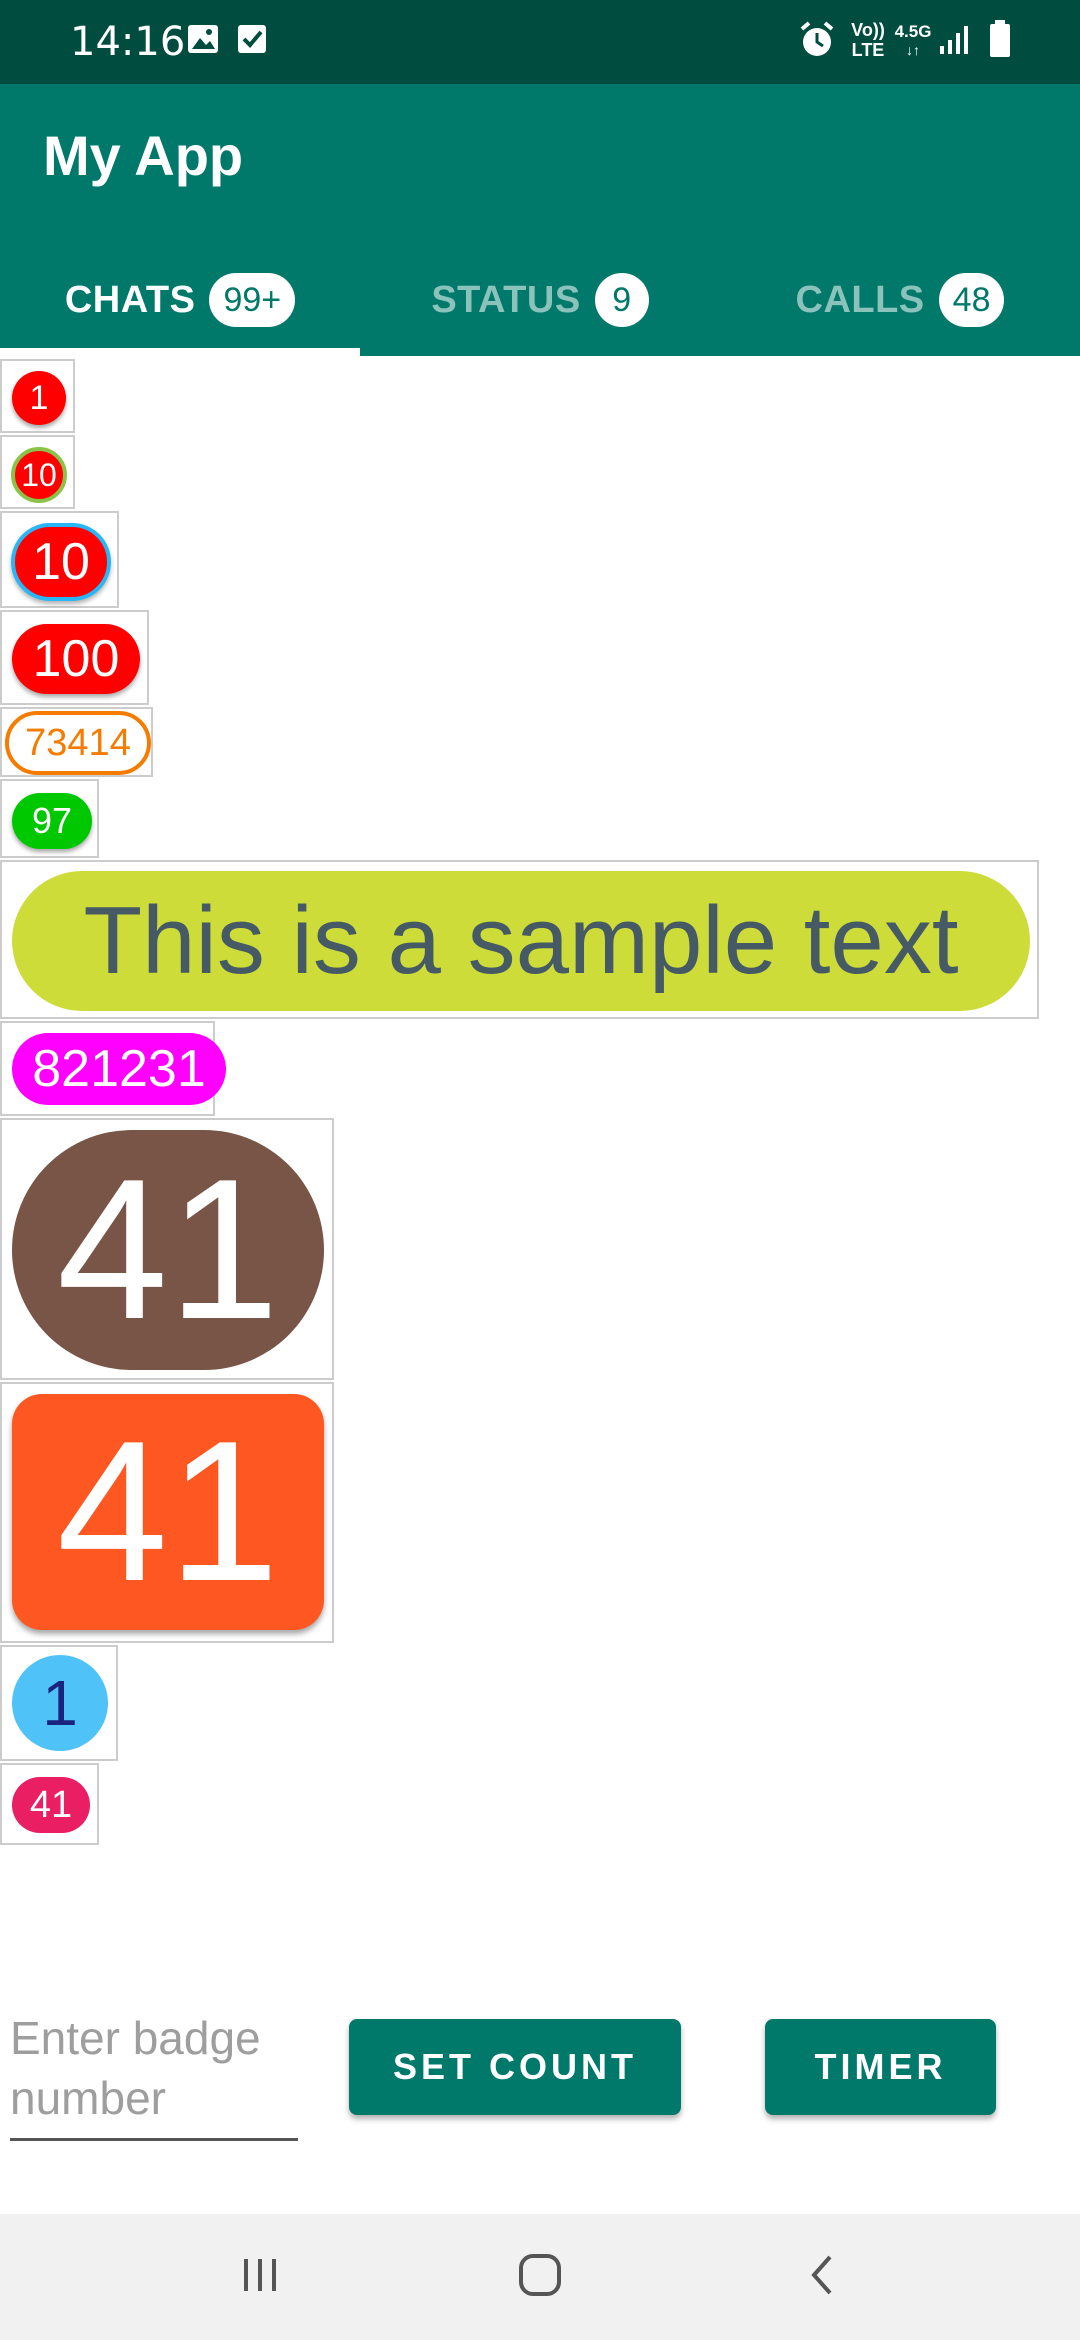 The image size is (1080, 2340). Describe the element at coordinates (817, 42) in the screenshot. I see `alarm-icon` at that location.